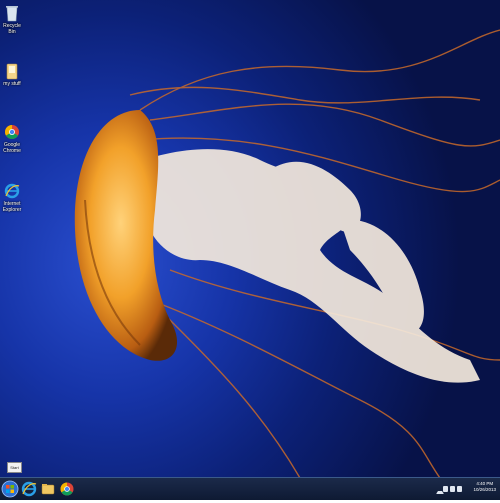 This screenshot has height=503, width=500. I want to click on chrome-icon: Google Chrome, so click(12, 138).